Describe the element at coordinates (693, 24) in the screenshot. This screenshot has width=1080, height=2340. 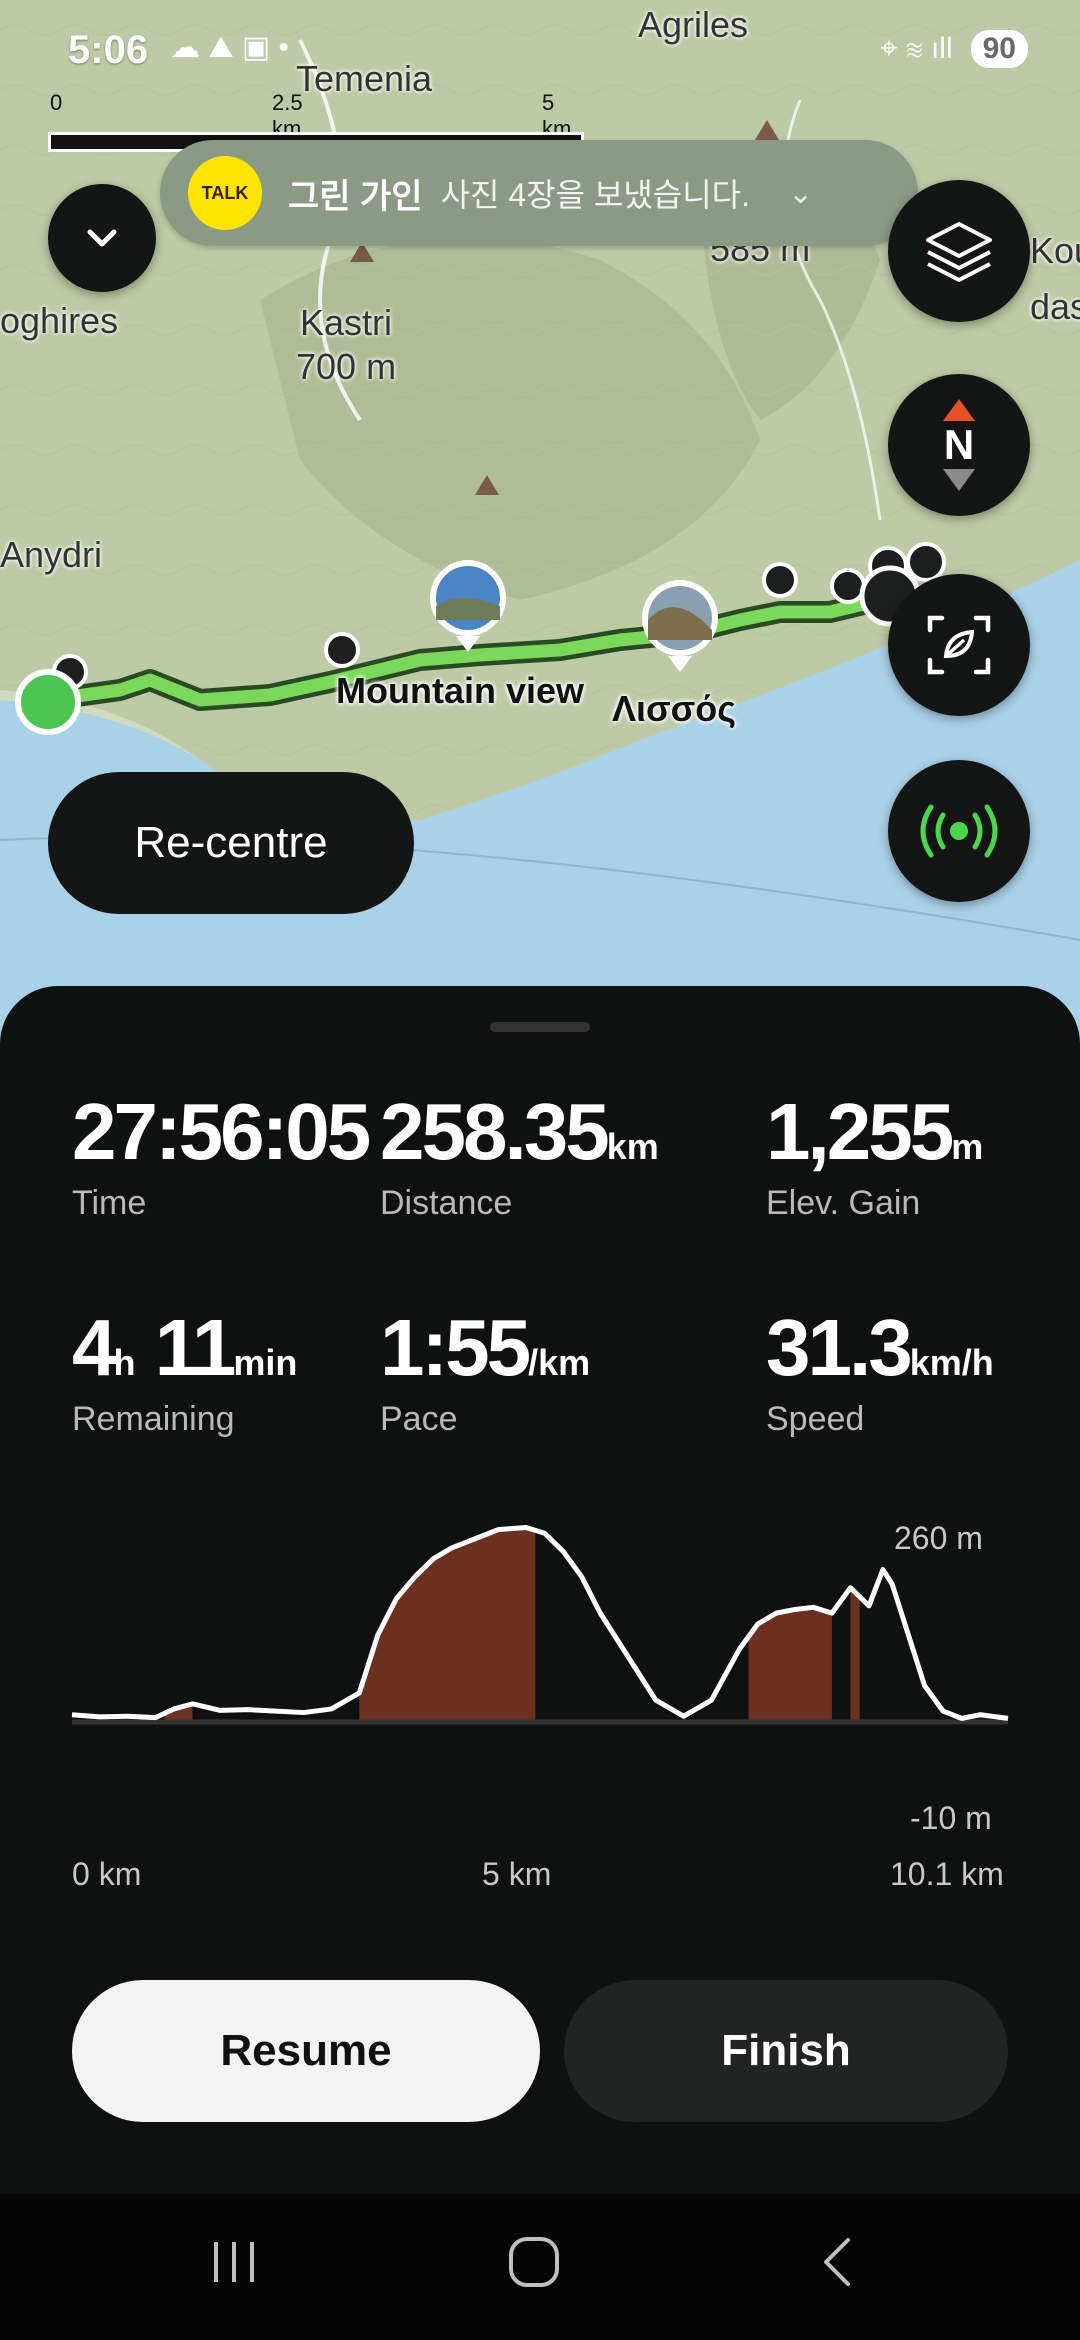
I see `place-agriles: Agriles` at that location.